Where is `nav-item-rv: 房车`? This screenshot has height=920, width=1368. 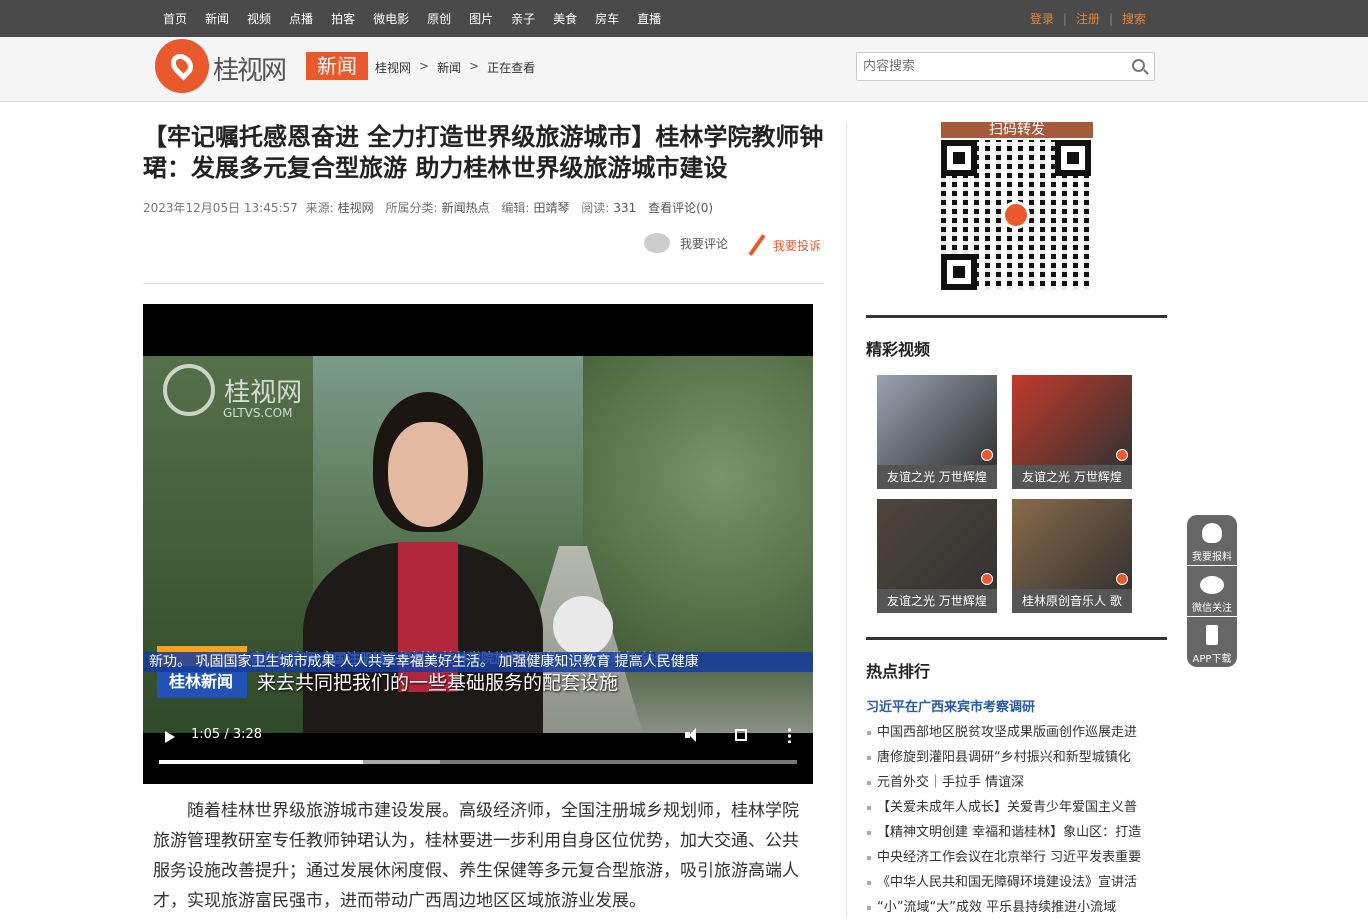 nav-item-rv: 房车 is located at coordinates (607, 18).